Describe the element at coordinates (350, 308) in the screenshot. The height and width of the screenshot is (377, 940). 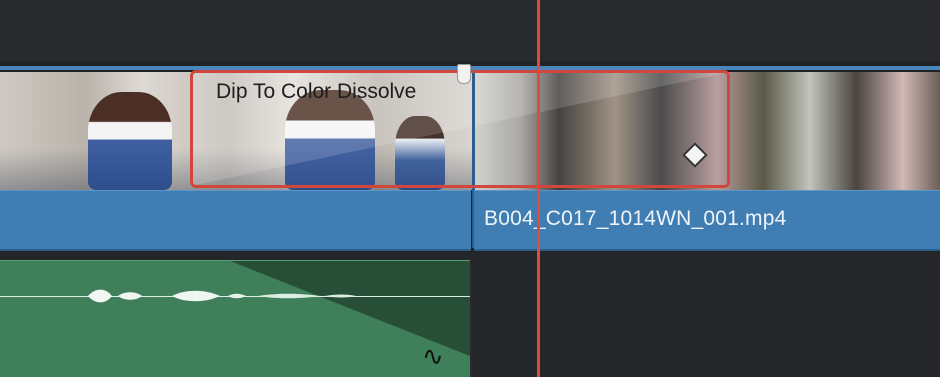
I see `audio-fade-overlay` at that location.